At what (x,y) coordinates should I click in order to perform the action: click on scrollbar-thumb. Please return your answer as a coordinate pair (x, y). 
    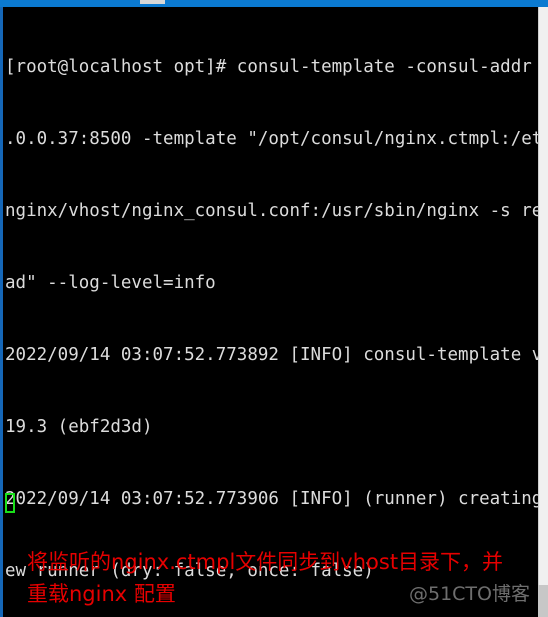
    Looking at the image, I should click on (543, 601).